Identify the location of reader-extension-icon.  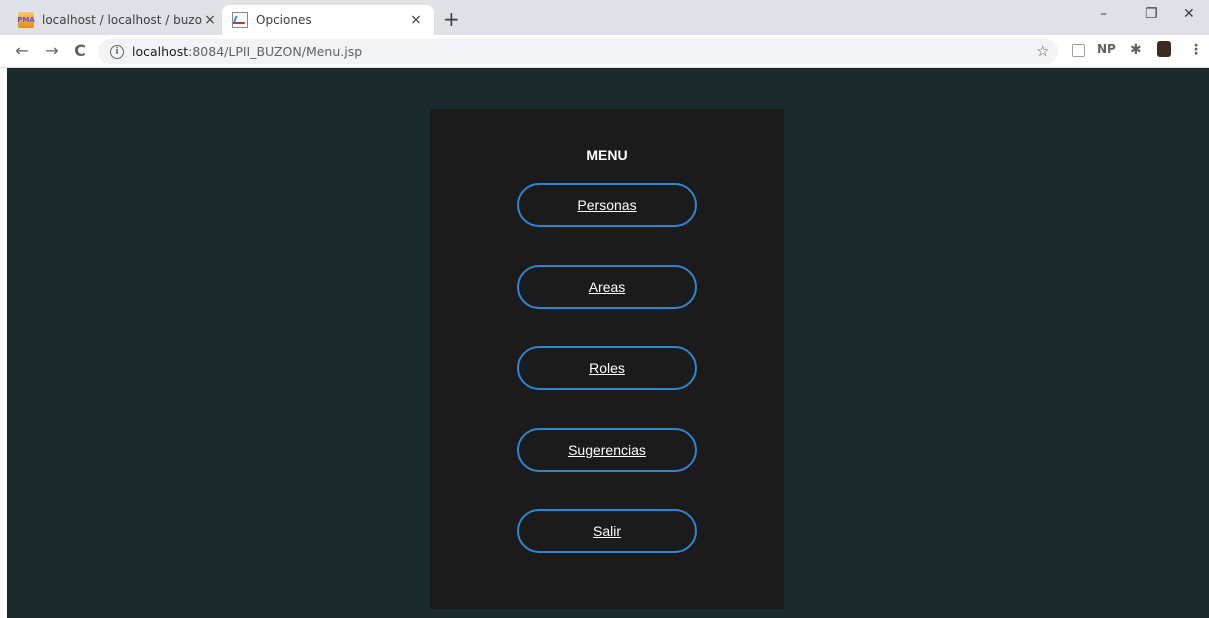
(1078, 50).